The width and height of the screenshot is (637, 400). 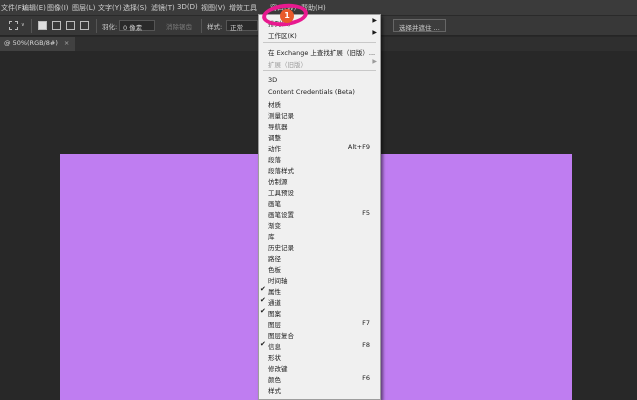 What do you see at coordinates (42, 25) in the screenshot?
I see `new-selection-icon` at bounding box center [42, 25].